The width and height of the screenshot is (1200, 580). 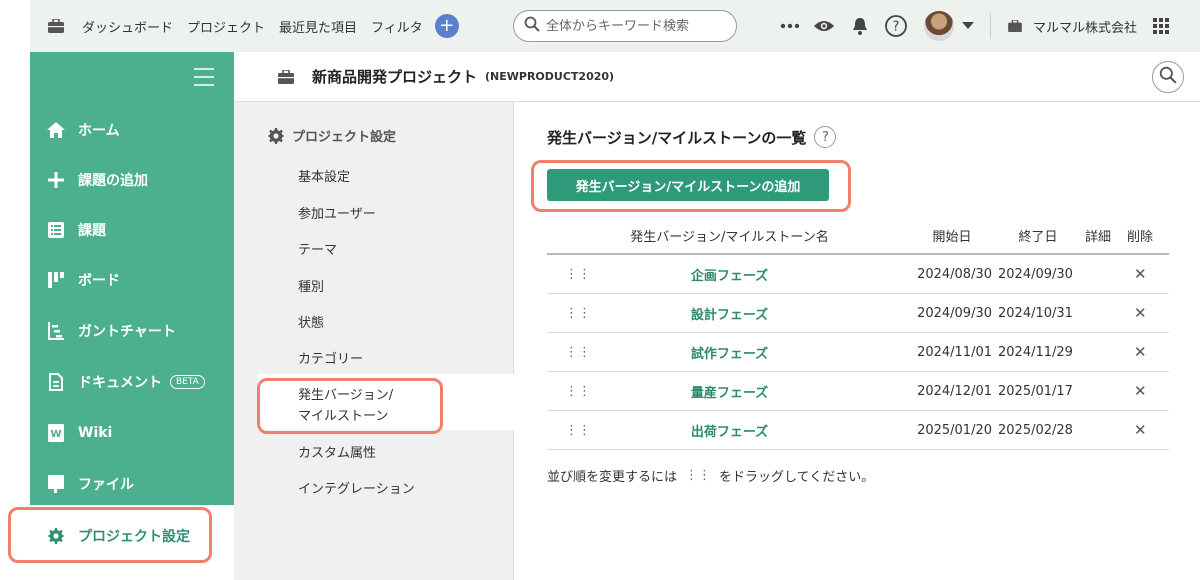 What do you see at coordinates (318, 26) in the screenshot?
I see `nav-recent: 最近見た項目` at bounding box center [318, 26].